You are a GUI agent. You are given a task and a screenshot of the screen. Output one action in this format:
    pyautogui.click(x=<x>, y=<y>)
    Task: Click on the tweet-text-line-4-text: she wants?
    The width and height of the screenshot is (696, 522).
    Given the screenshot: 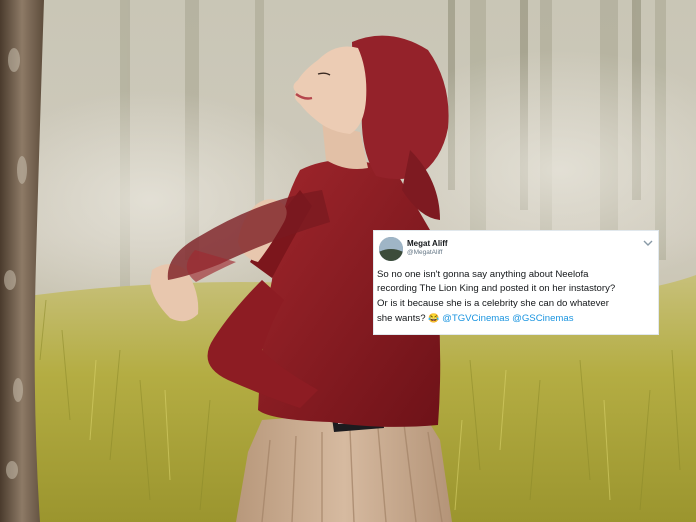 What is the action you would take?
    pyautogui.click(x=401, y=319)
    